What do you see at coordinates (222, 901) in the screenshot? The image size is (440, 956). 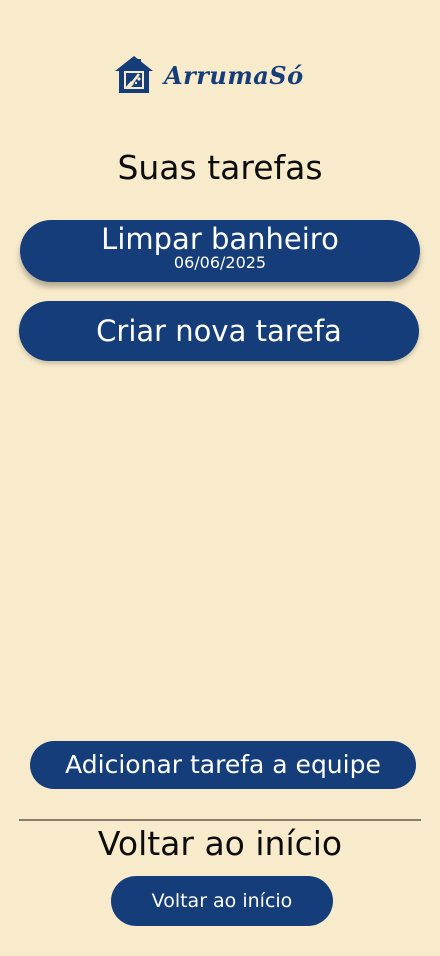 I see `back-home-button: Voltar ao início` at bounding box center [222, 901].